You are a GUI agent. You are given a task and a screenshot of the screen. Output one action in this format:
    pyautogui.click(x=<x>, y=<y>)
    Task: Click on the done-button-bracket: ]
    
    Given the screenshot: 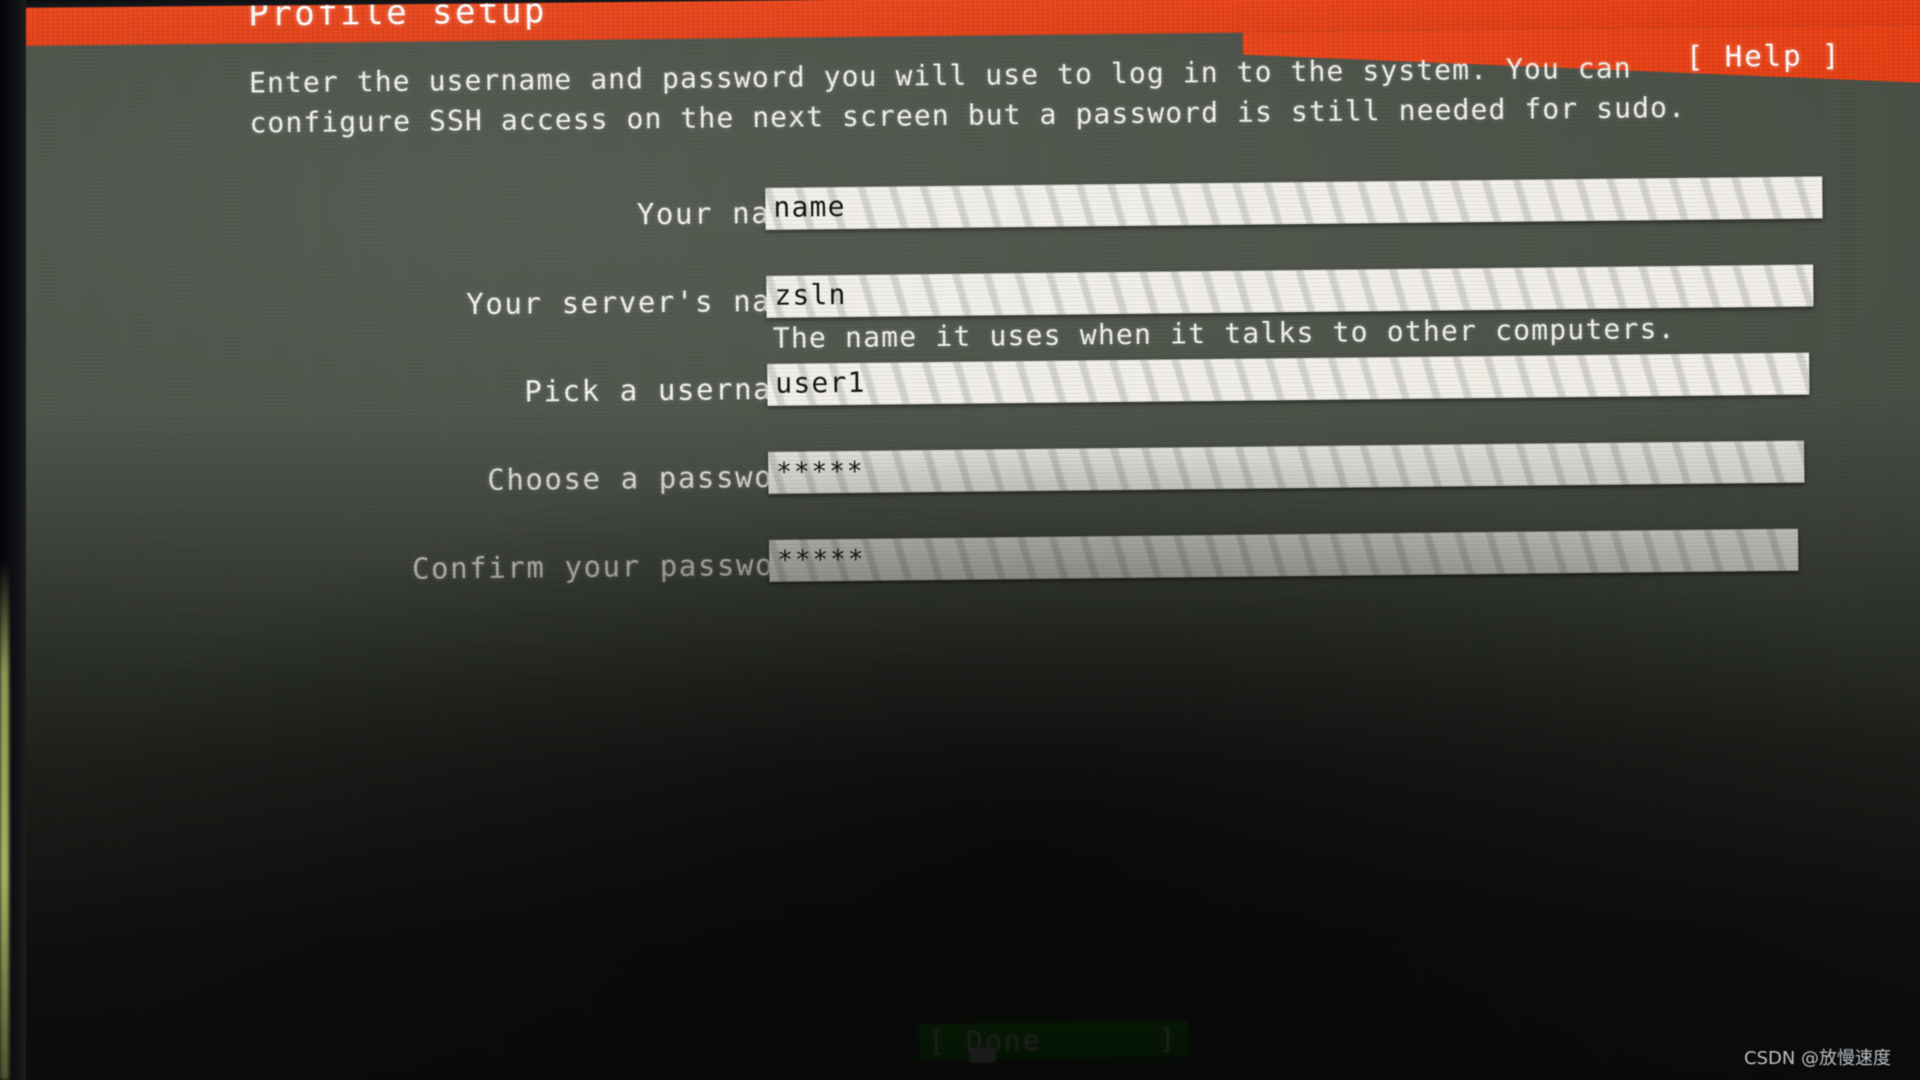 What is the action you would take?
    pyautogui.click(x=1168, y=1039)
    